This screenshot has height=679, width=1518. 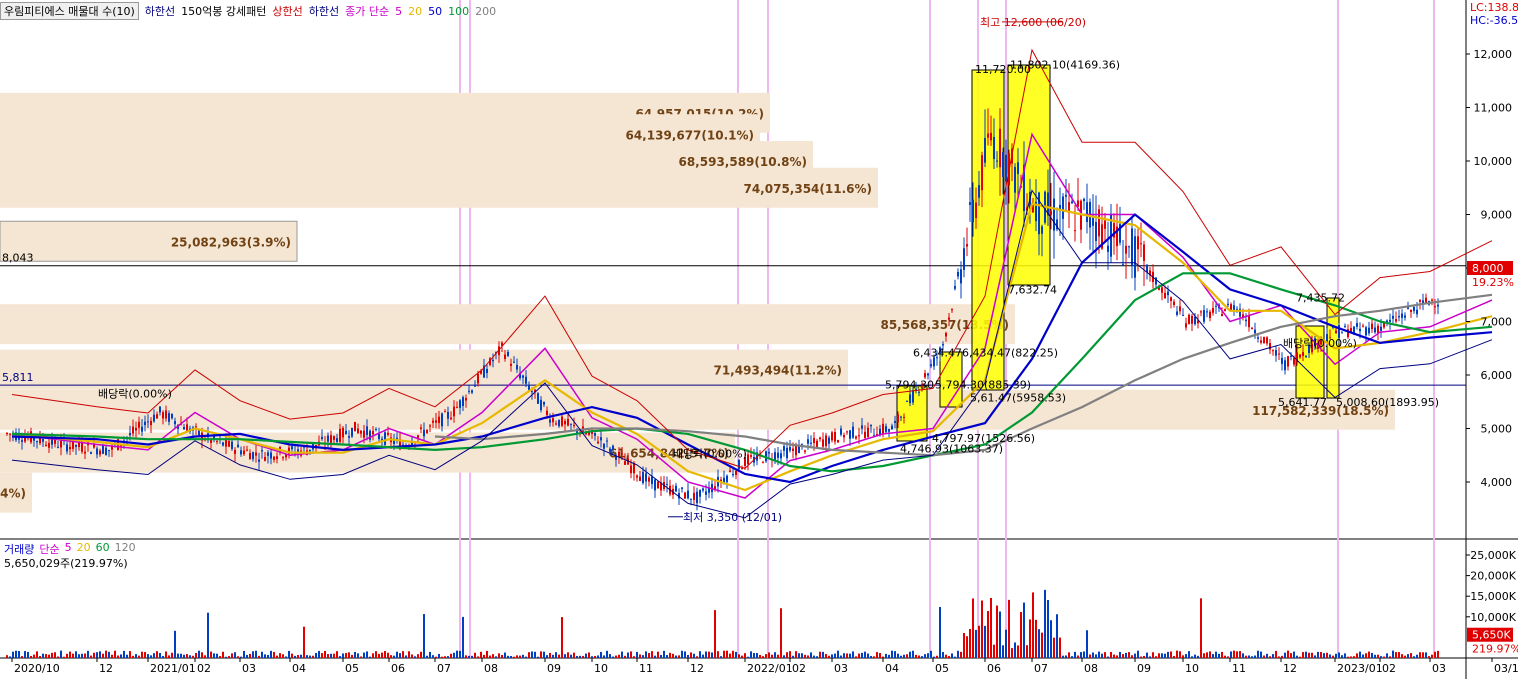 What do you see at coordinates (69, 11) in the screenshot?
I see `chart-title: 우림피티에스 매물대 수(10)` at bounding box center [69, 11].